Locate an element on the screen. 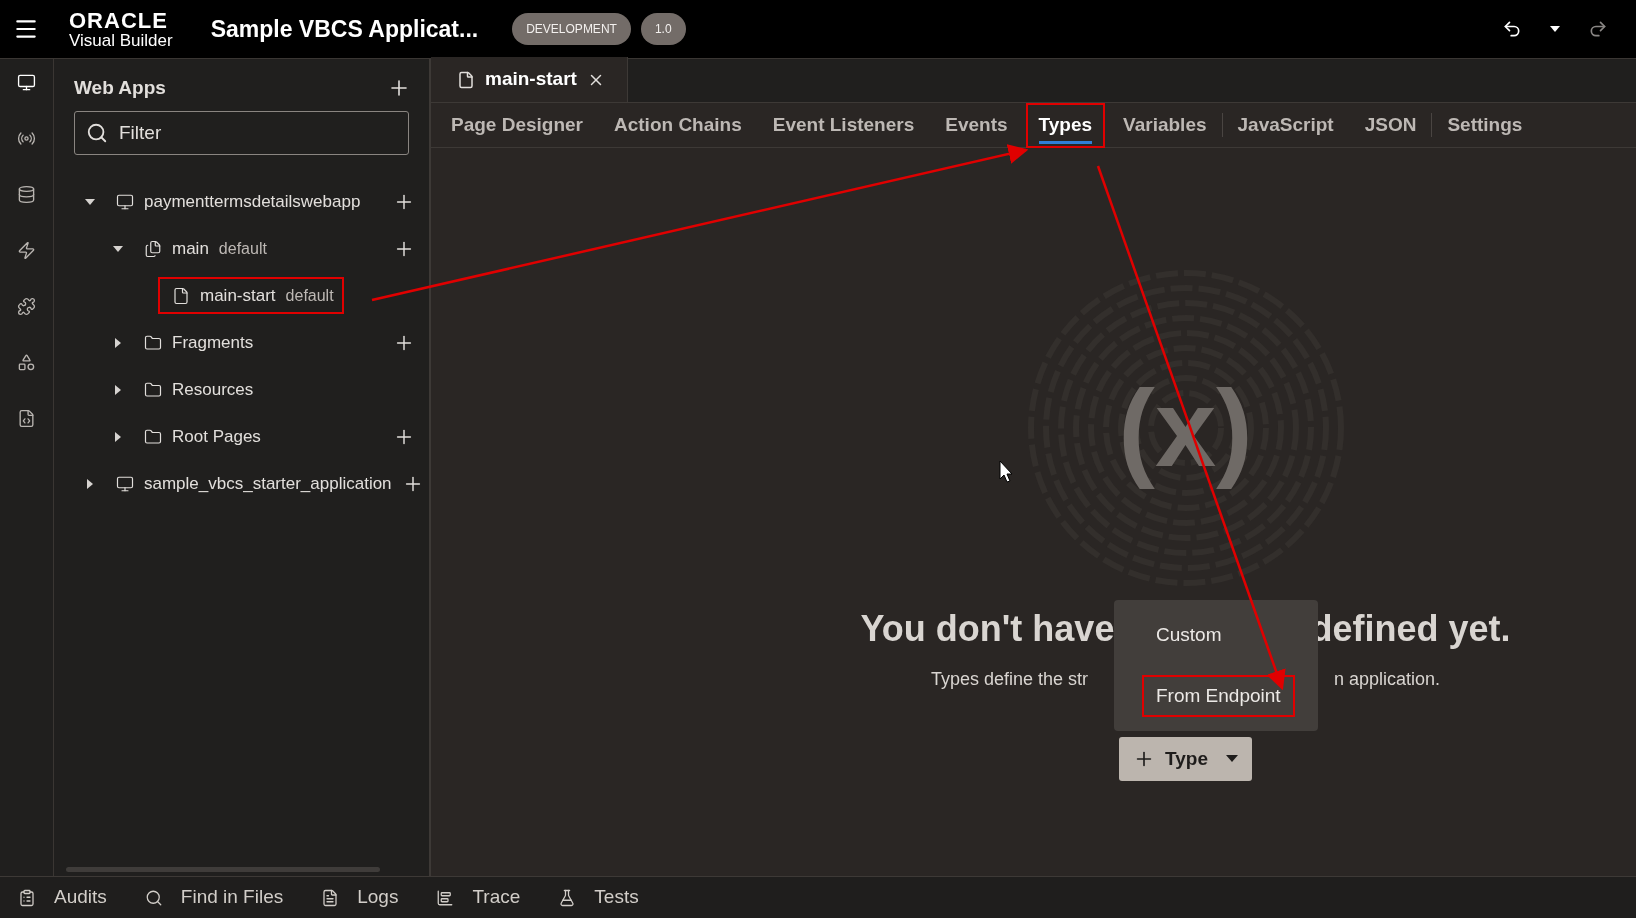  tab: Page Designer is located at coordinates (517, 125).